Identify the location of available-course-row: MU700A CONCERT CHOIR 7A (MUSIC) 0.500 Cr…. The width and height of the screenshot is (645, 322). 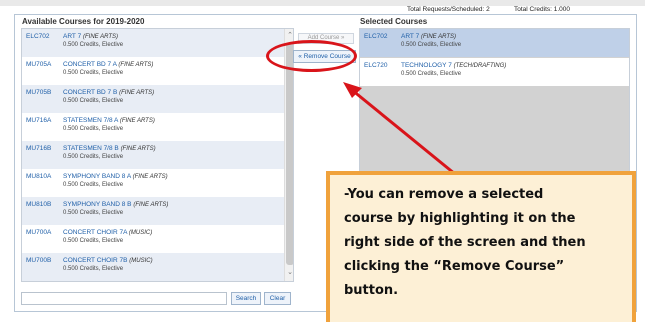
(153, 239).